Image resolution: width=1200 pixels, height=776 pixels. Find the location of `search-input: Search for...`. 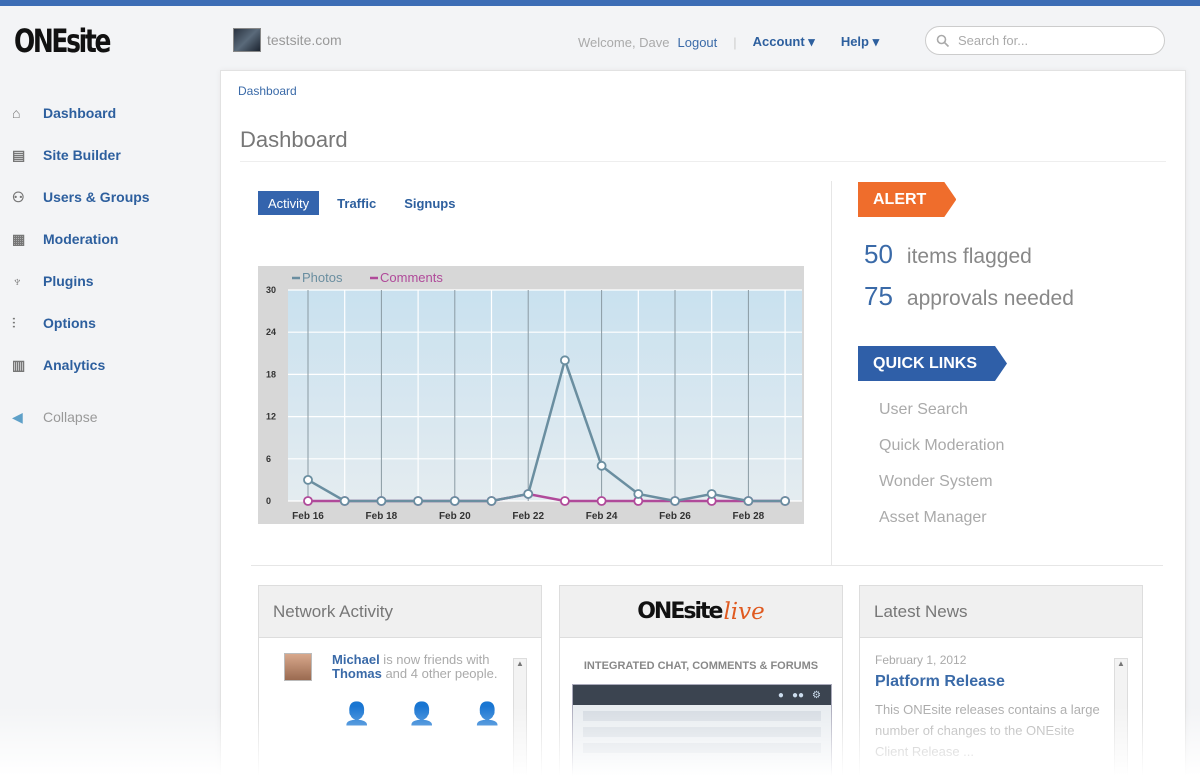

search-input: Search for... is located at coordinates (993, 40).